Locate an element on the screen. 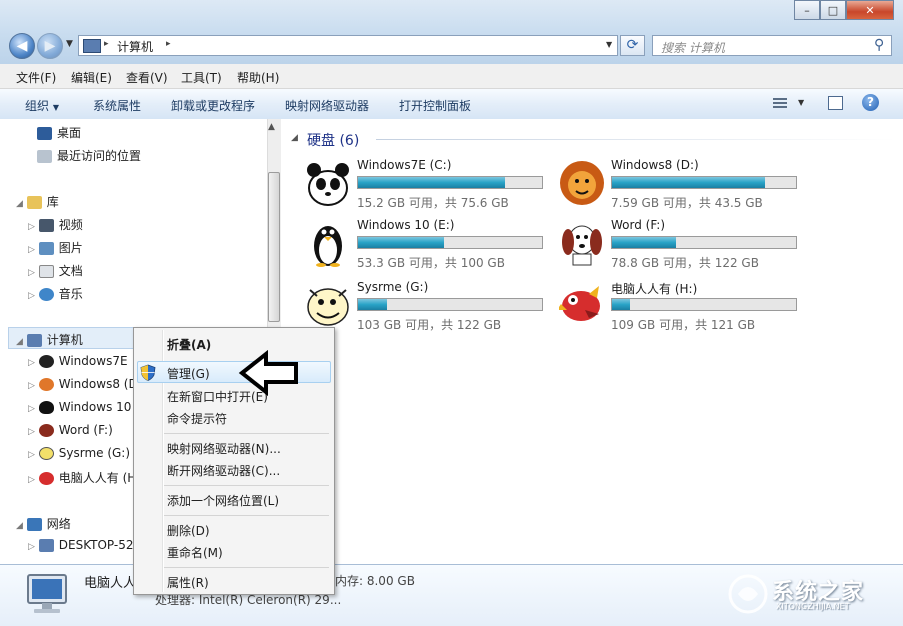  drive-space: 7.59 GB 可用，共 43.5 GB is located at coordinates (687, 203).